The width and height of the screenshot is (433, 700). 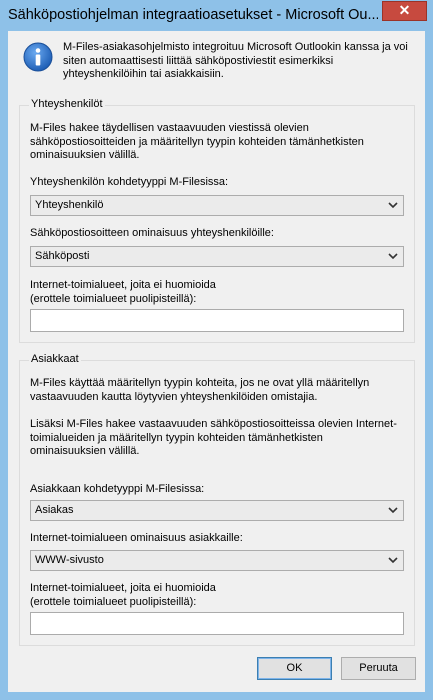 What do you see at coordinates (54, 510) in the screenshot?
I see `customer-type-value: Asiakas` at bounding box center [54, 510].